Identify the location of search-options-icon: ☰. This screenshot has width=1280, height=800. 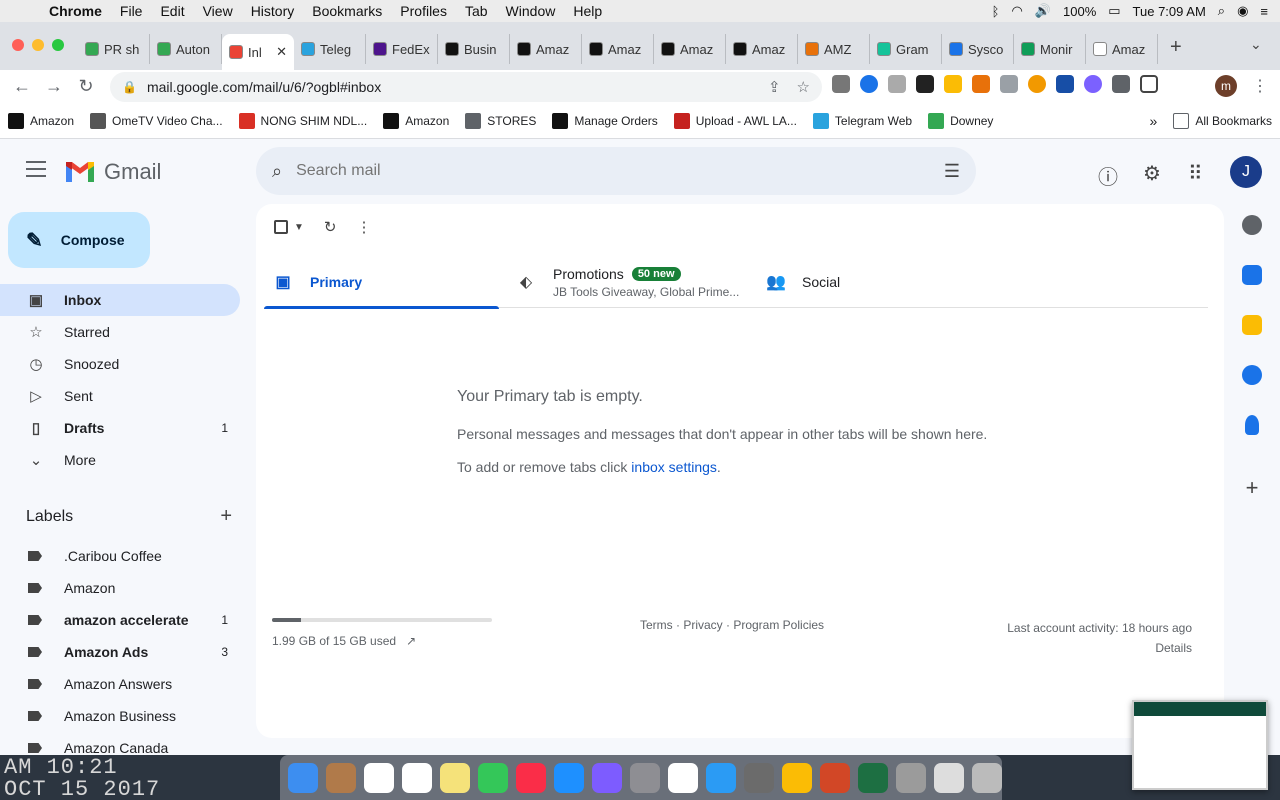
(952, 171).